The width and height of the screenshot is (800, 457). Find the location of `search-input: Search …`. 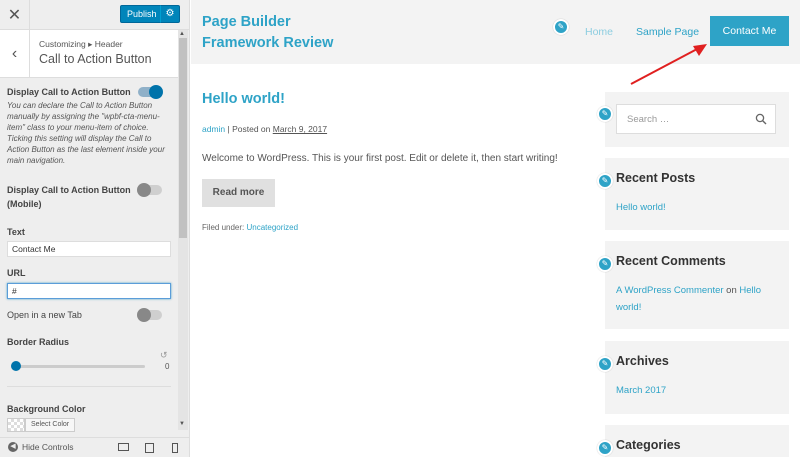

search-input: Search … is located at coordinates (696, 119).